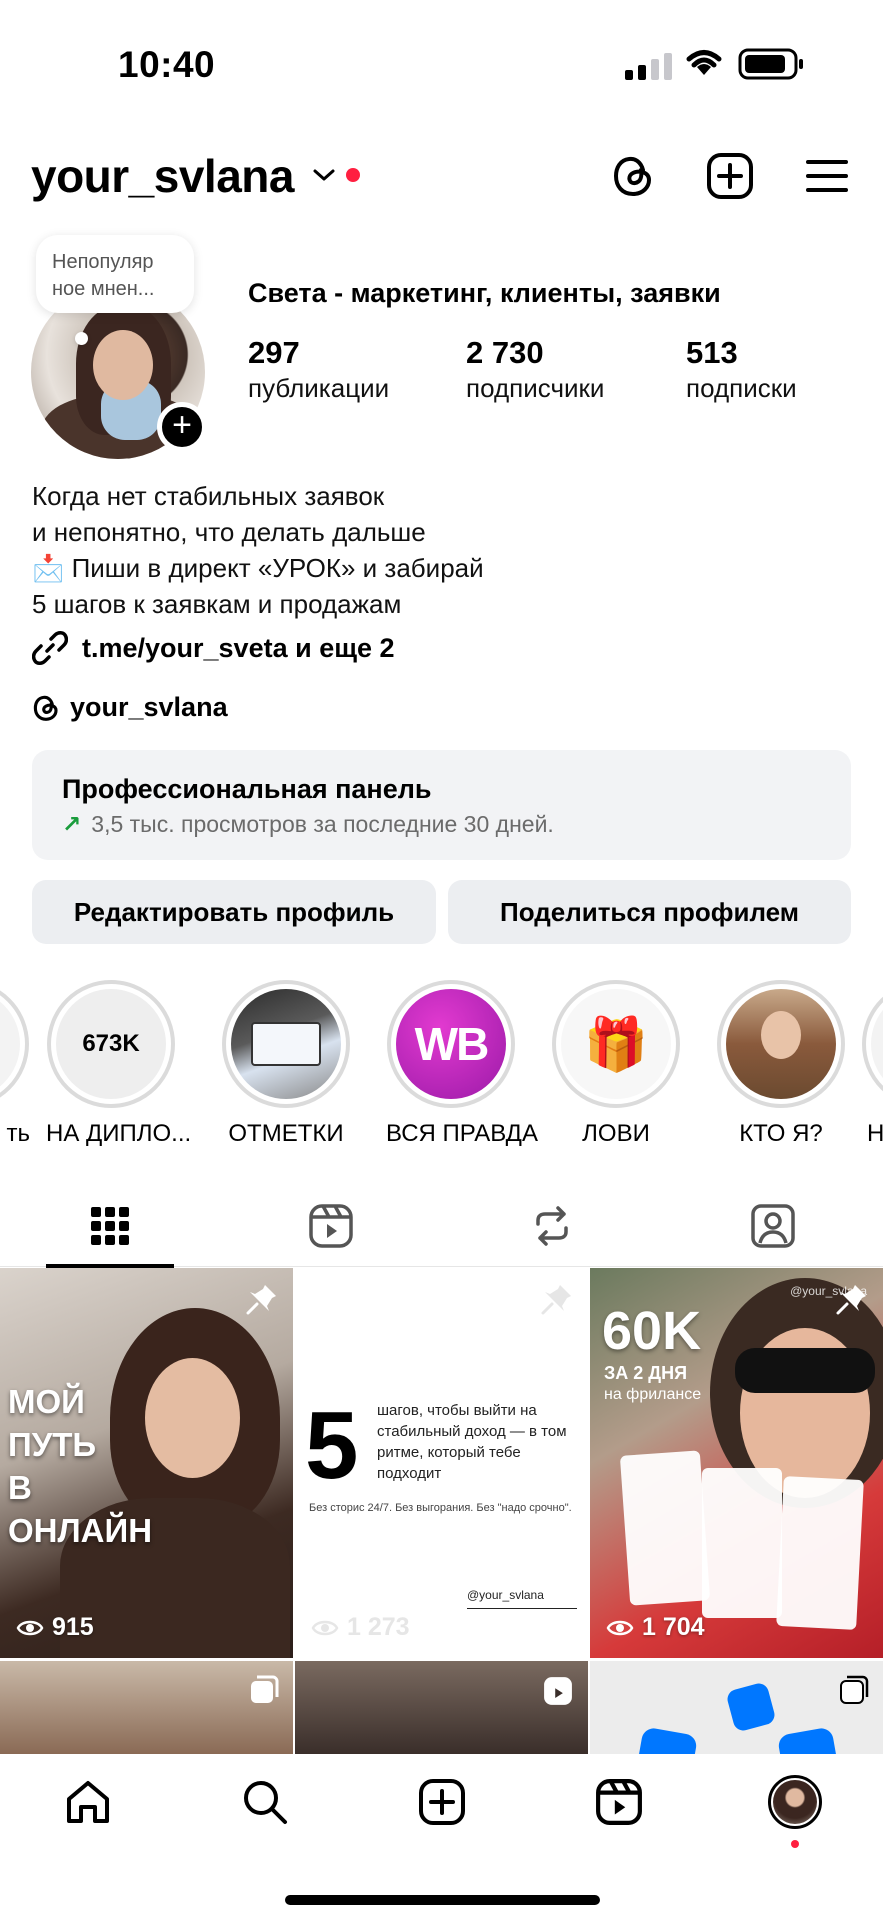 Image resolution: width=883 pixels, height=1920 pixels. I want to click on bio-line: 📩 Пиши в директ «УРОК» и забирай, so click(258, 568).